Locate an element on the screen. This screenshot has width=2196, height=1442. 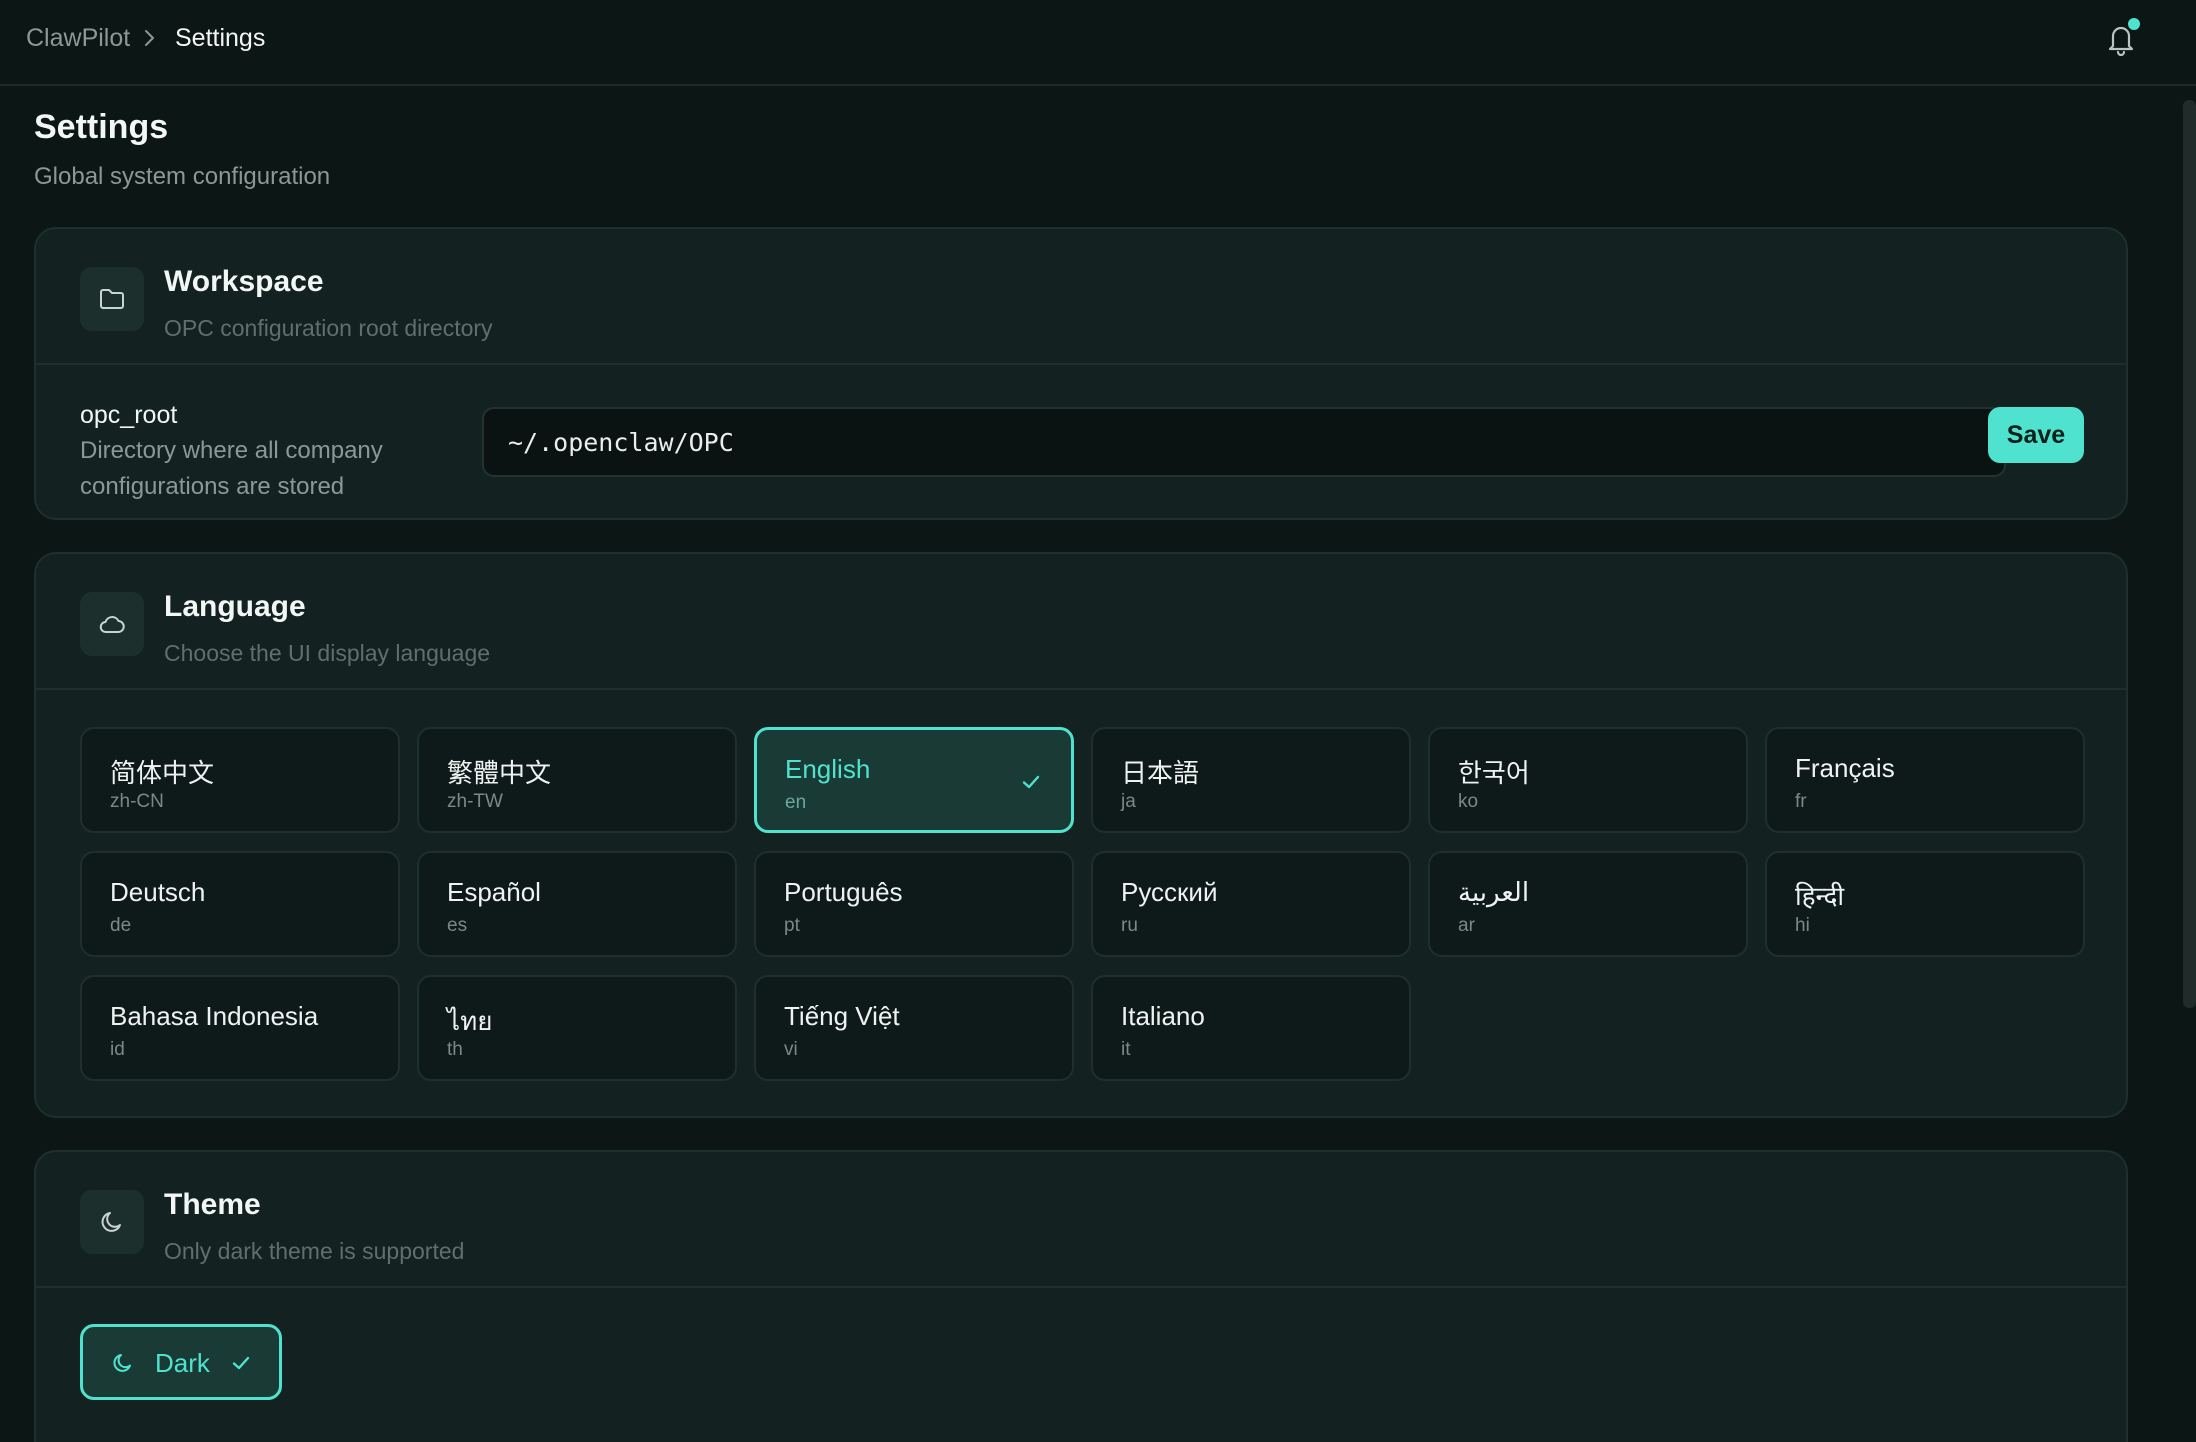
language-option-zh-CN: 简体中文 zh-CN is located at coordinates (240, 780).